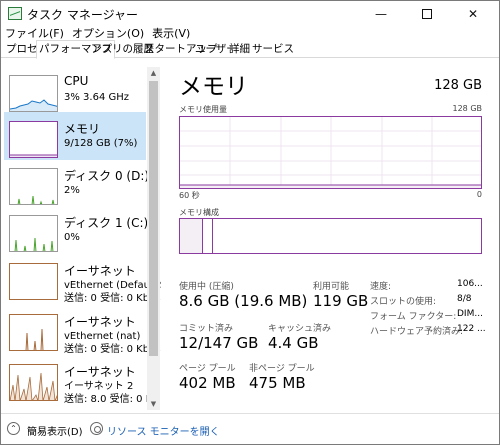 Image resolution: width=500 pixels, height=445 pixels. Describe the element at coordinates (163, 430) in the screenshot. I see `open-resource-monitor-link: リソース モニターを開く` at that location.